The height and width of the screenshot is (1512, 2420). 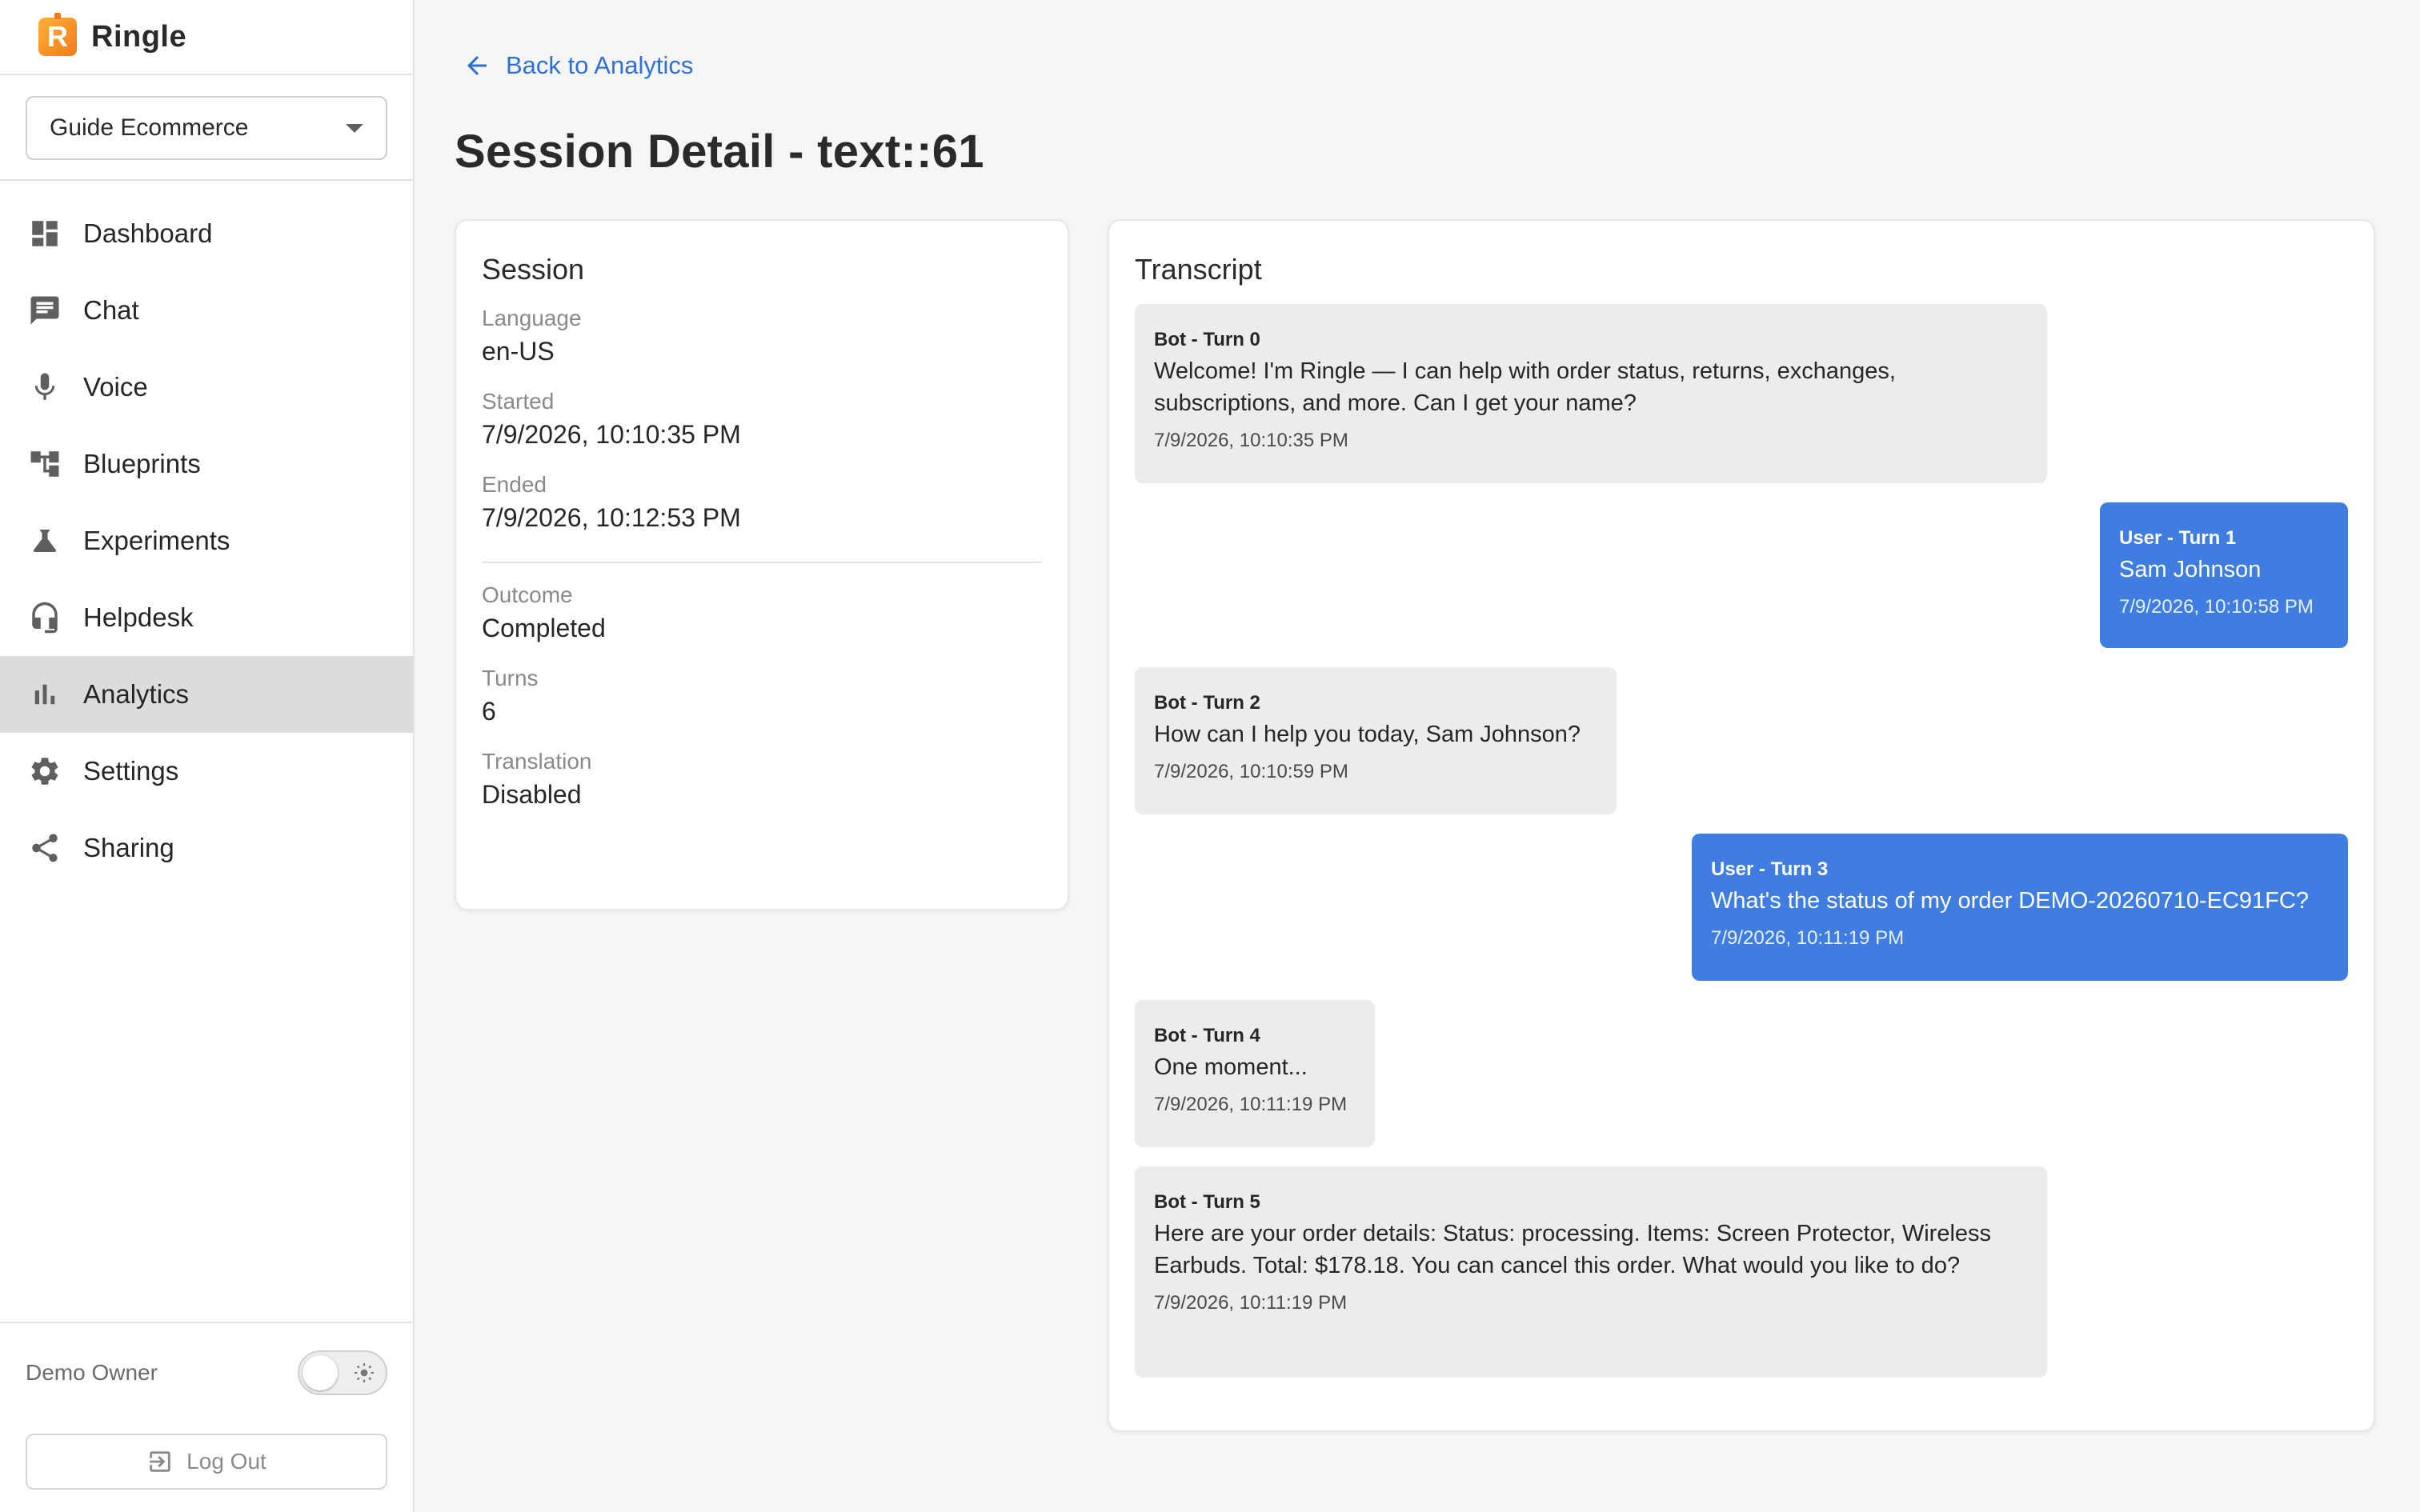 What do you see at coordinates (342, 1372) in the screenshot?
I see `theme-toggle` at bounding box center [342, 1372].